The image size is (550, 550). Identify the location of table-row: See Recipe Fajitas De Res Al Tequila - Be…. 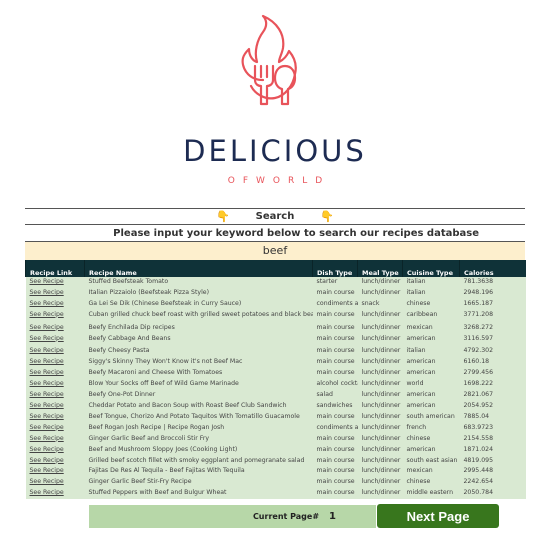
(275, 472).